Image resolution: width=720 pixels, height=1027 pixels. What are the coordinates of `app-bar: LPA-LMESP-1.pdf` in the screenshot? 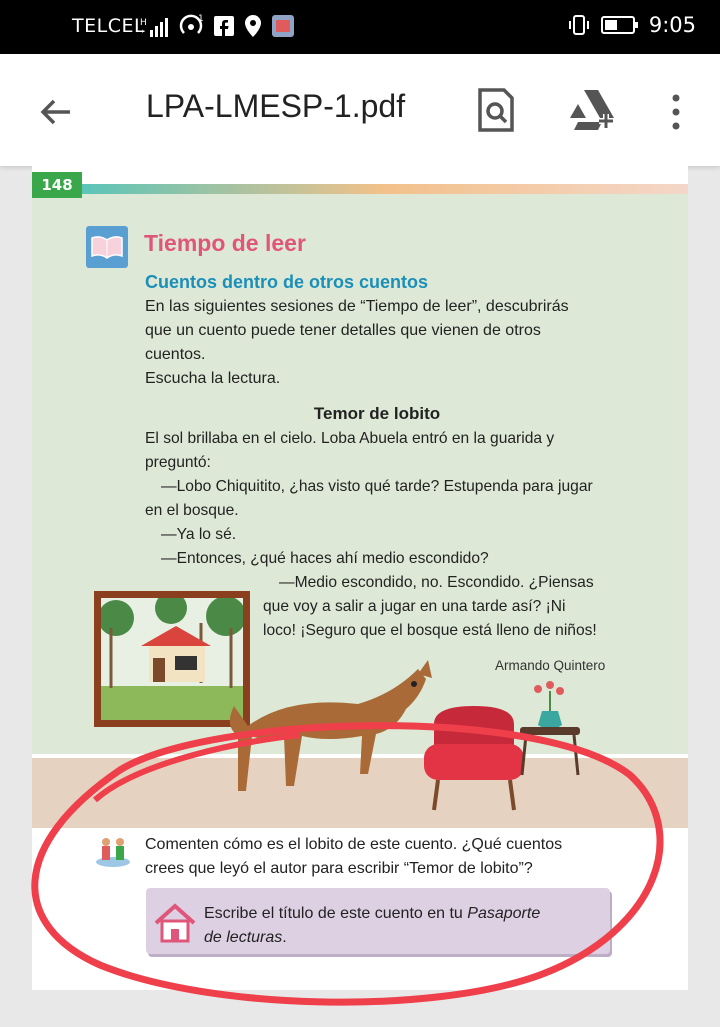 It's located at (360, 110).